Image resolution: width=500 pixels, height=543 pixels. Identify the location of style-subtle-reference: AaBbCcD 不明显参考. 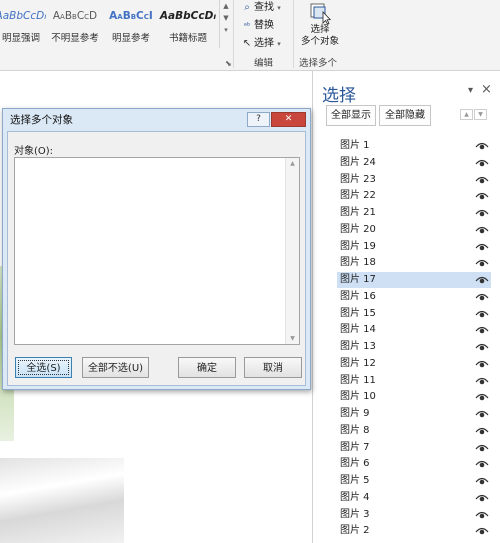
(75, 24).